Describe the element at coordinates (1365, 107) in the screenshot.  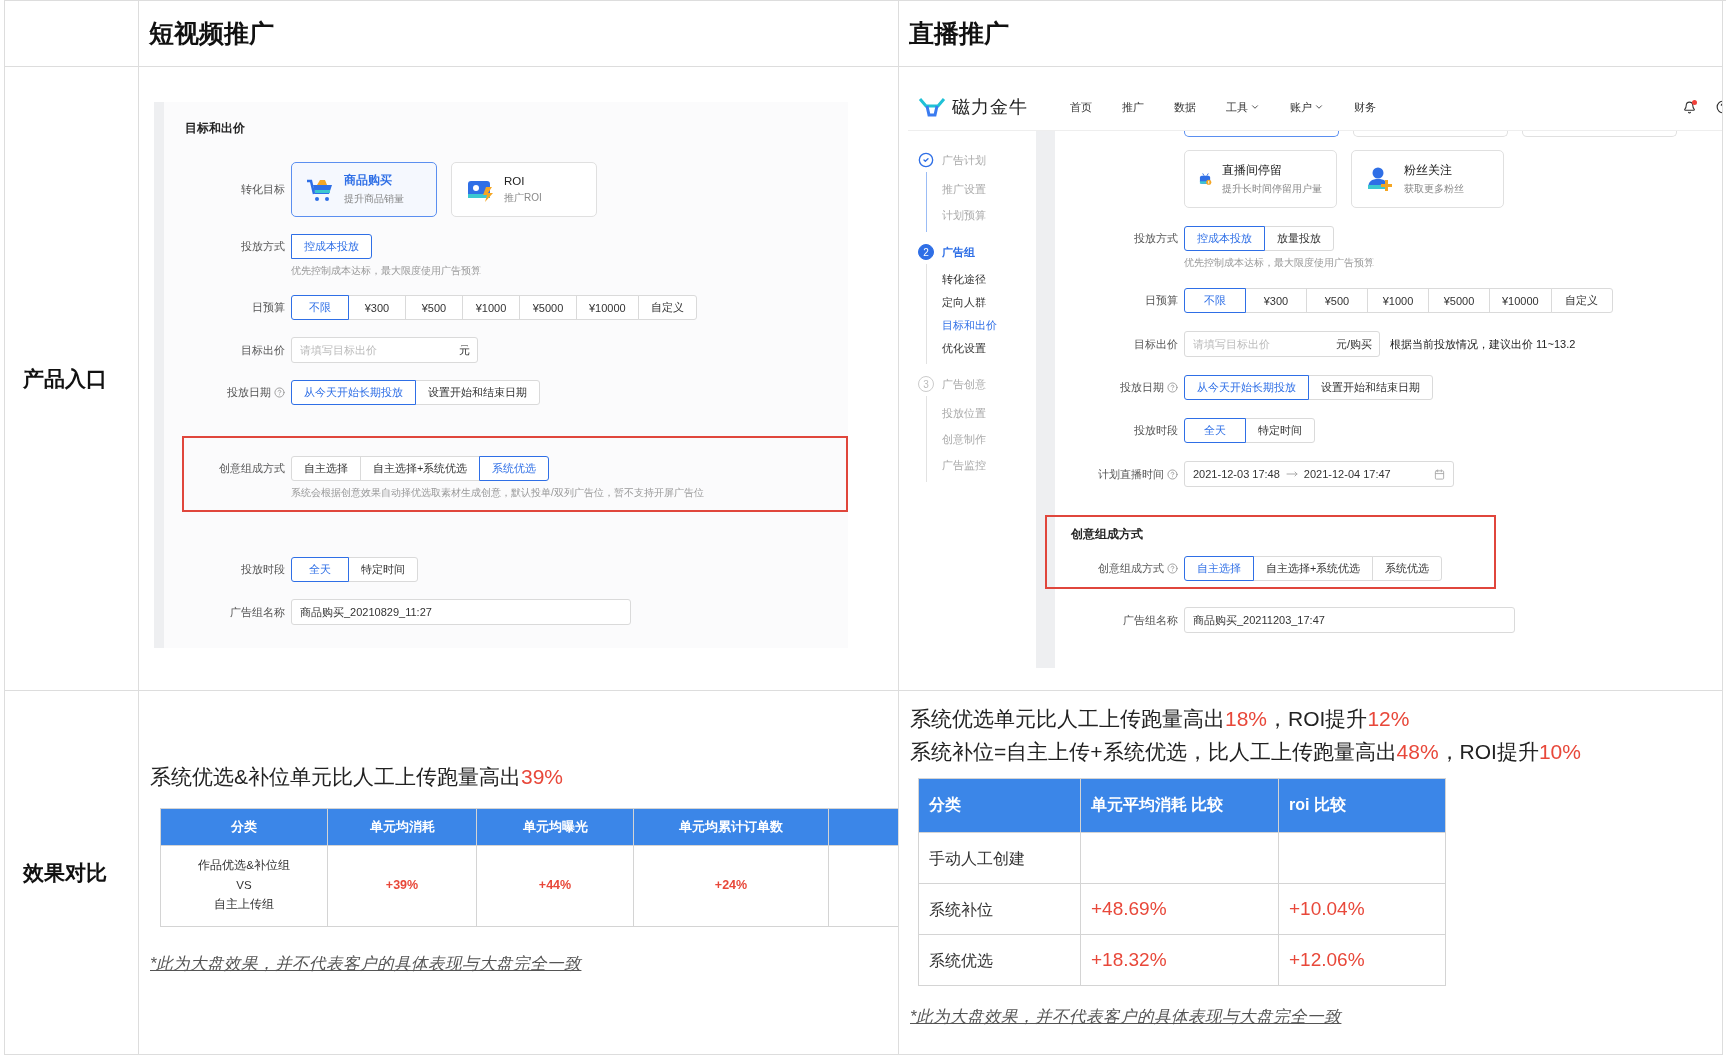
I see `nav-item: 财务` at that location.